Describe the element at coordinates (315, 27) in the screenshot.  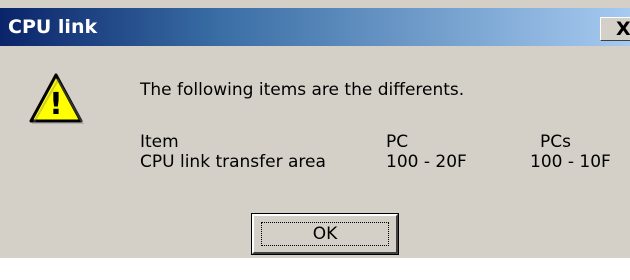
I see `title-bar: CPU link X` at that location.